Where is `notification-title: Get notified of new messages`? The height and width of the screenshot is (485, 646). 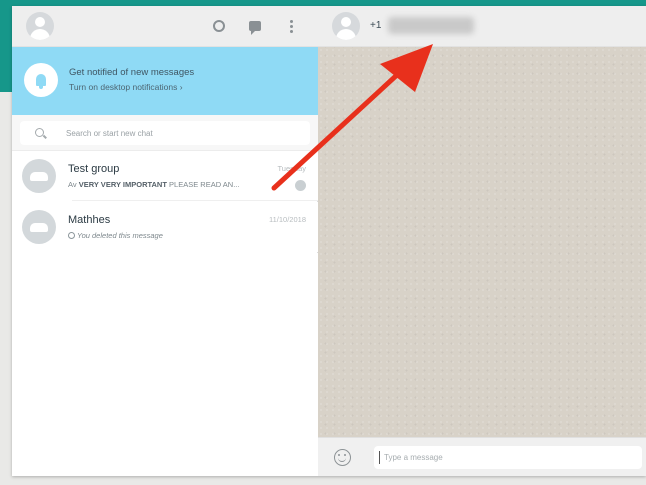
notification-title: Get notified of new messages is located at coordinates (132, 72).